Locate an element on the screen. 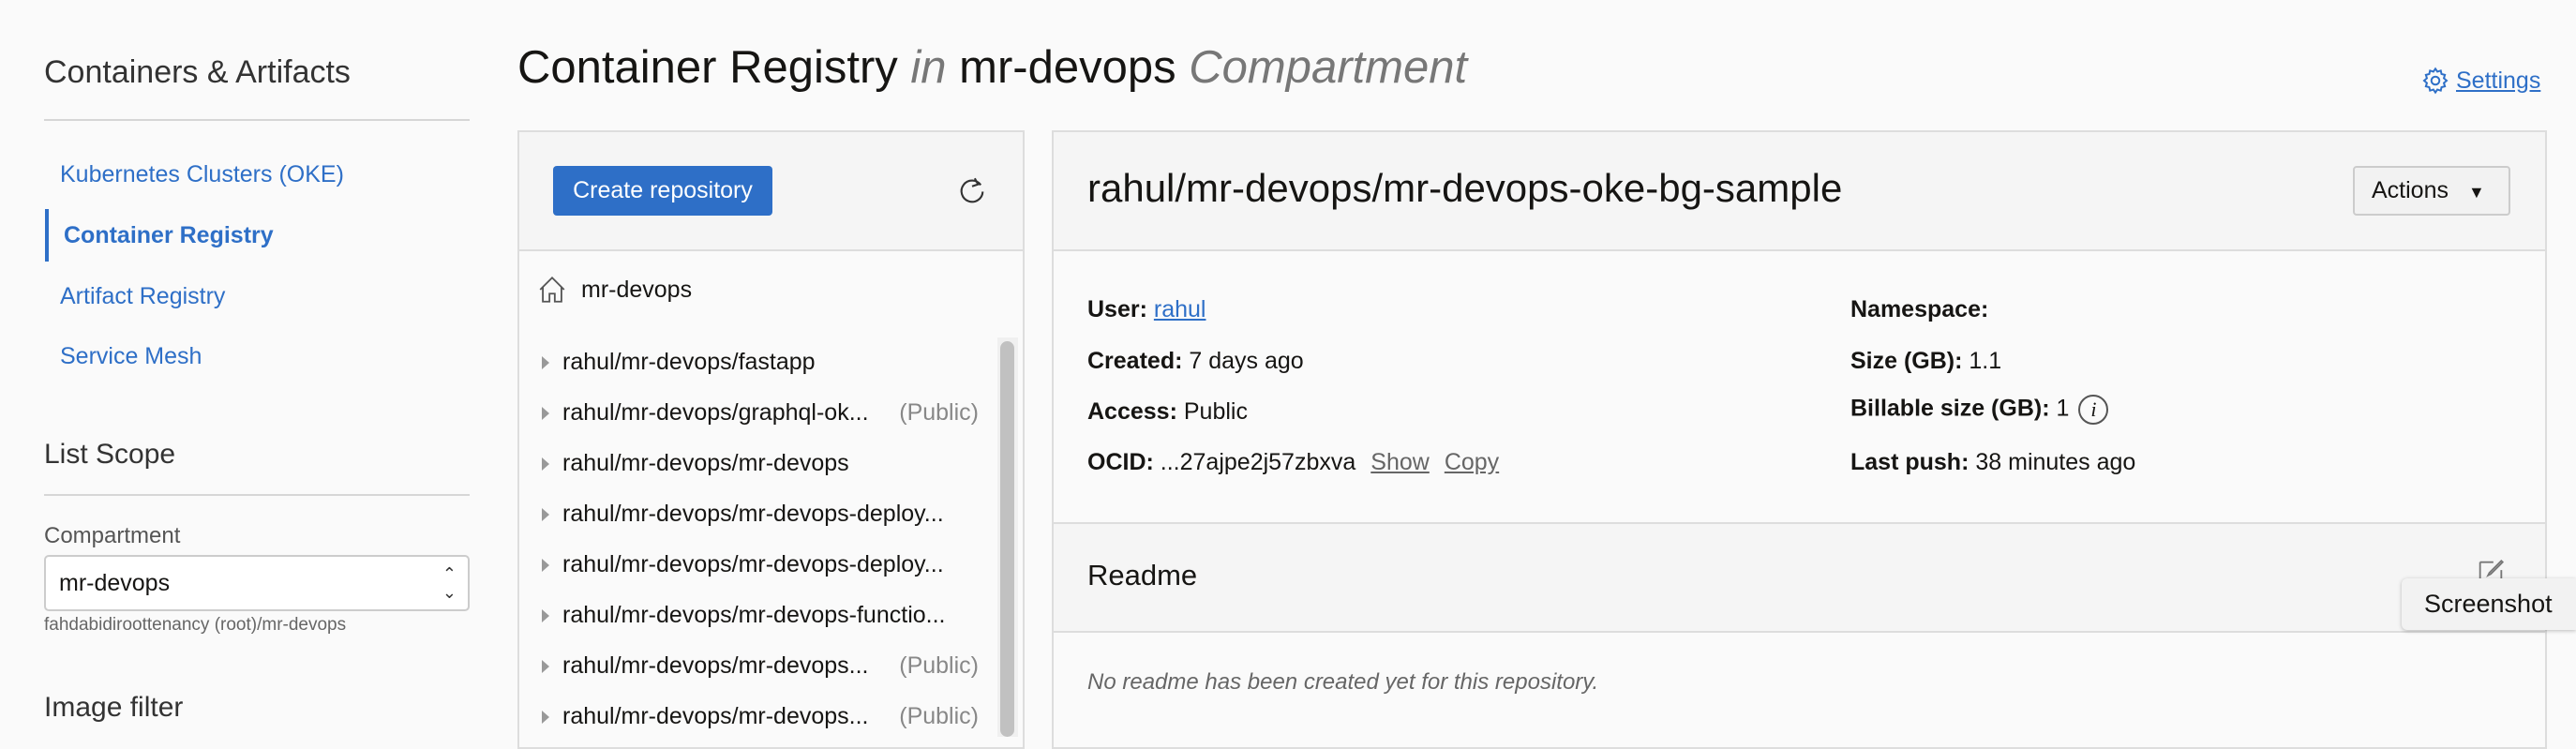 This screenshot has height=749, width=2576. title-compartment: mr-devops is located at coordinates (1067, 67).